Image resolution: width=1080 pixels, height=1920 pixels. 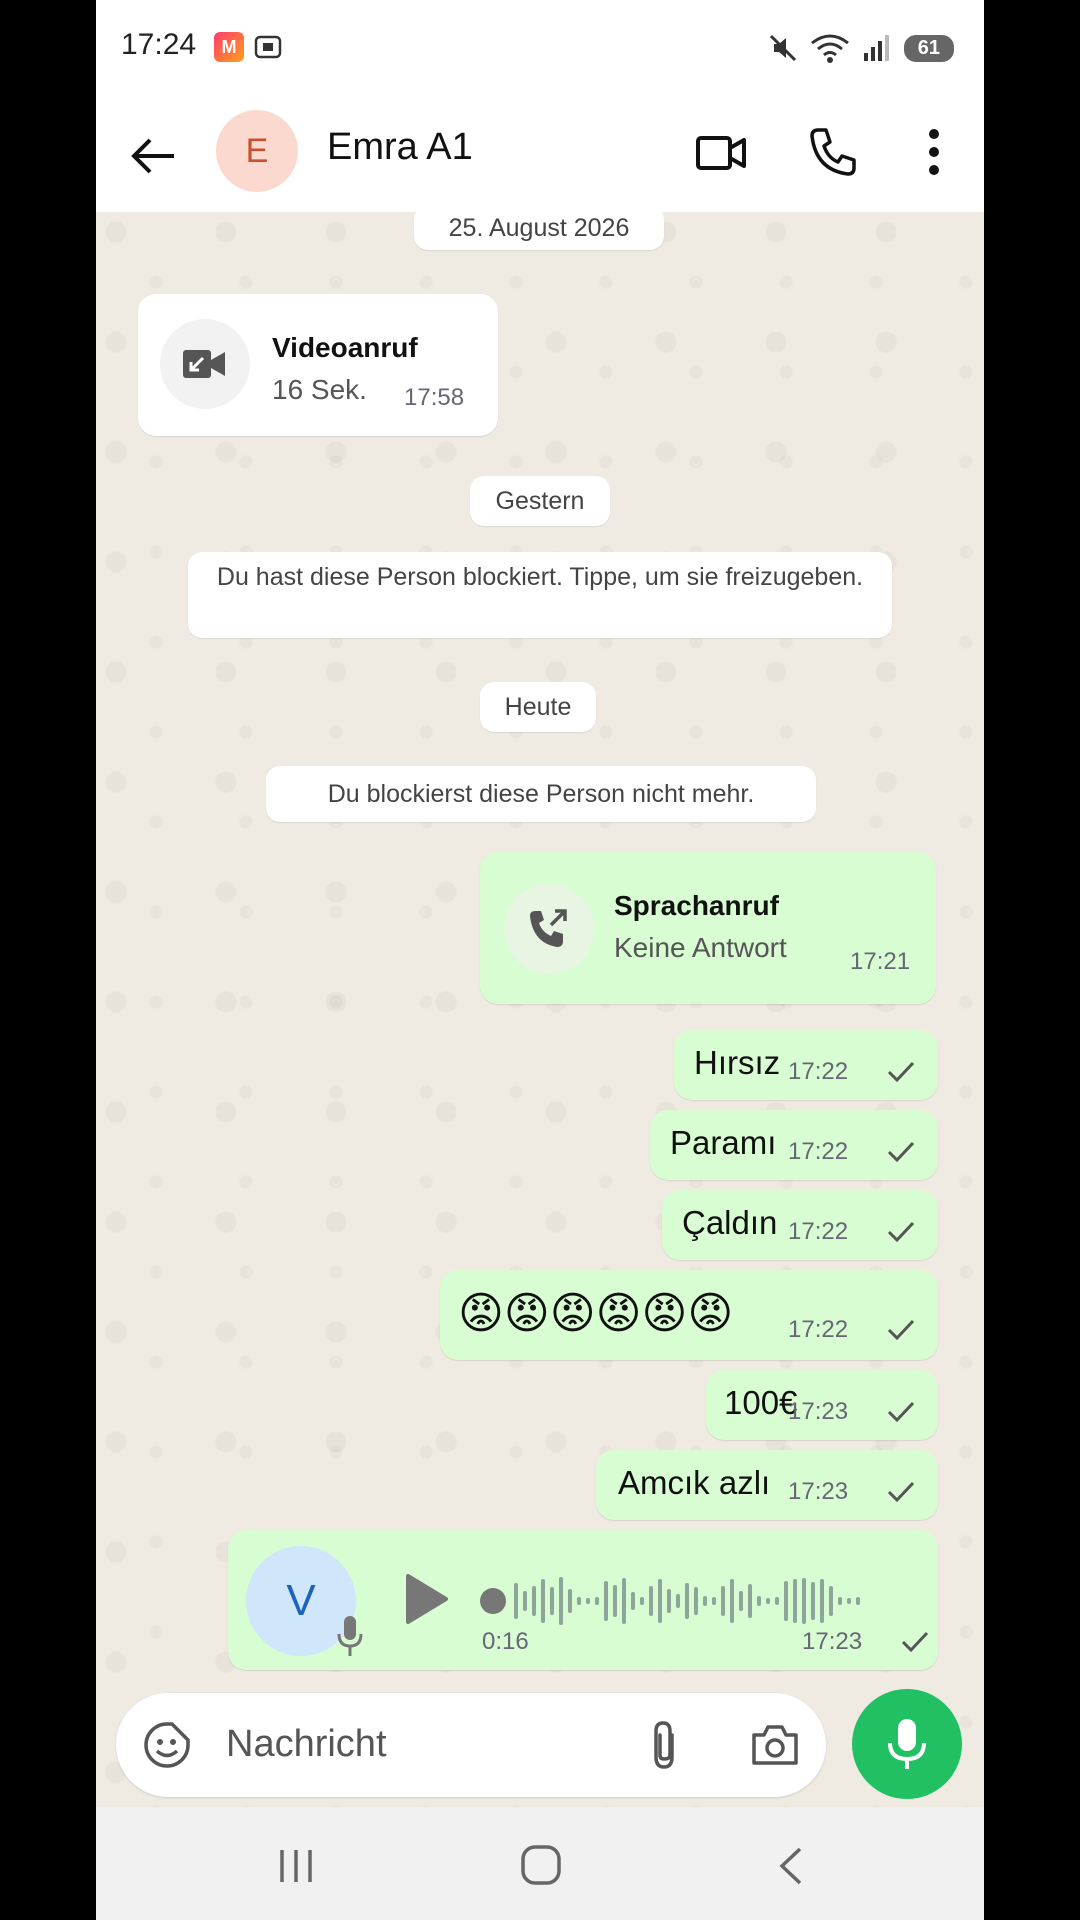 What do you see at coordinates (737, 1062) in the screenshot?
I see `message-text: Hırsız` at bounding box center [737, 1062].